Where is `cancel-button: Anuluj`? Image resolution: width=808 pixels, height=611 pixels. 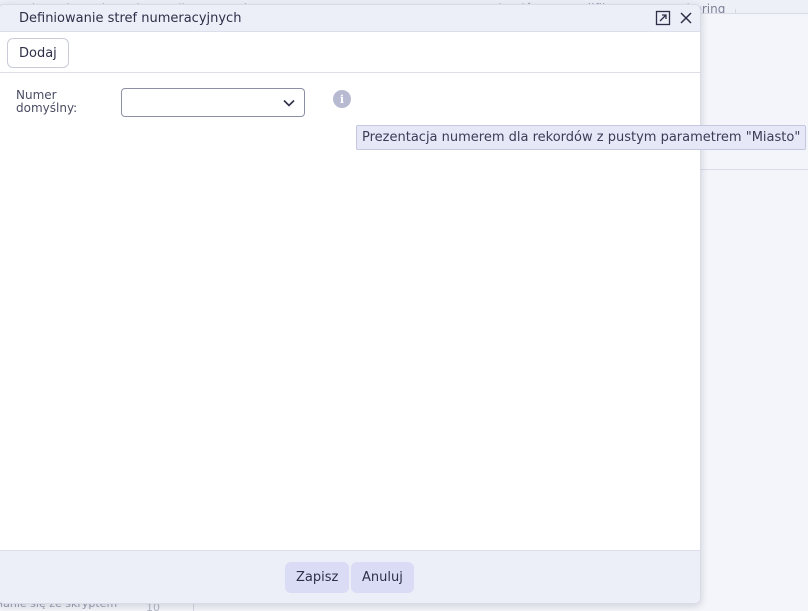 cancel-button: Anuluj is located at coordinates (382, 577).